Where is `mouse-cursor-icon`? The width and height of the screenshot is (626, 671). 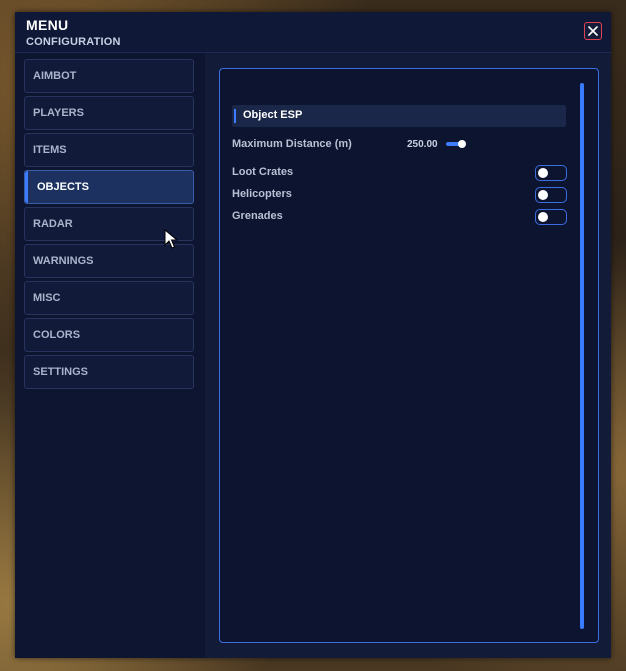 mouse-cursor-icon is located at coordinates (171, 239).